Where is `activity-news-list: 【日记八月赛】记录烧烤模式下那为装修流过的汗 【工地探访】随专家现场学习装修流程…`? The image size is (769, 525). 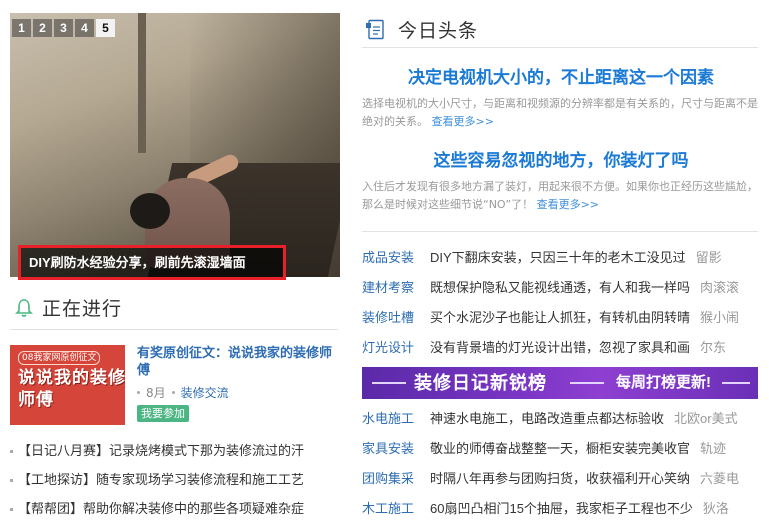 activity-news-list: 【日记八月赛】记录烧烤模式下那为装修流过的汗 【工地探访】随专家现场学习装修流程… is located at coordinates (175, 483).